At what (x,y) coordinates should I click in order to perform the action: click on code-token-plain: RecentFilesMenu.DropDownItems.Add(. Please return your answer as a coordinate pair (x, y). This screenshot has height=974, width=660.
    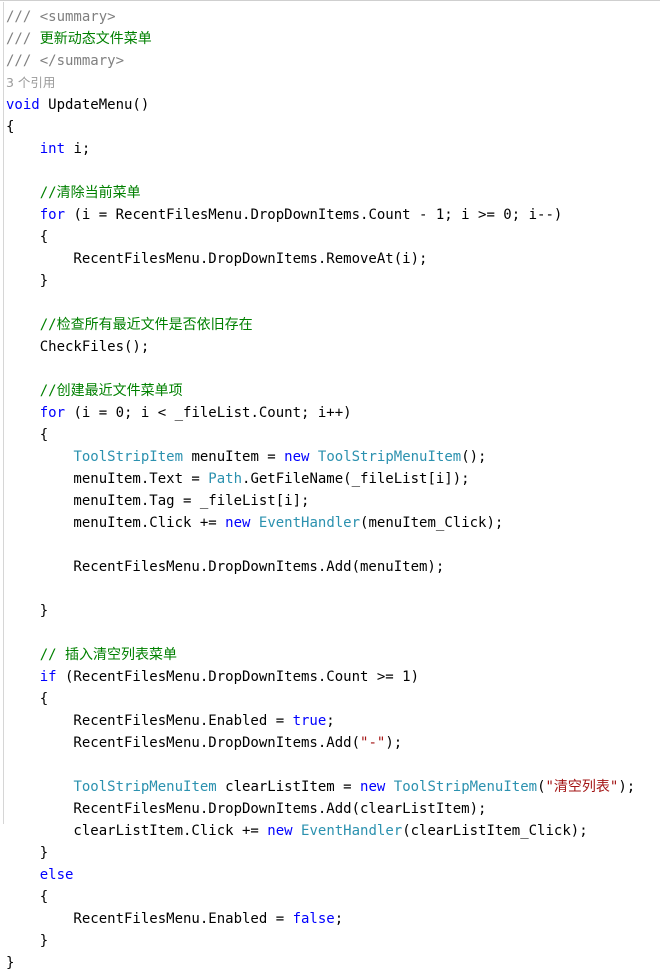
    Looking at the image, I should click on (183, 743).